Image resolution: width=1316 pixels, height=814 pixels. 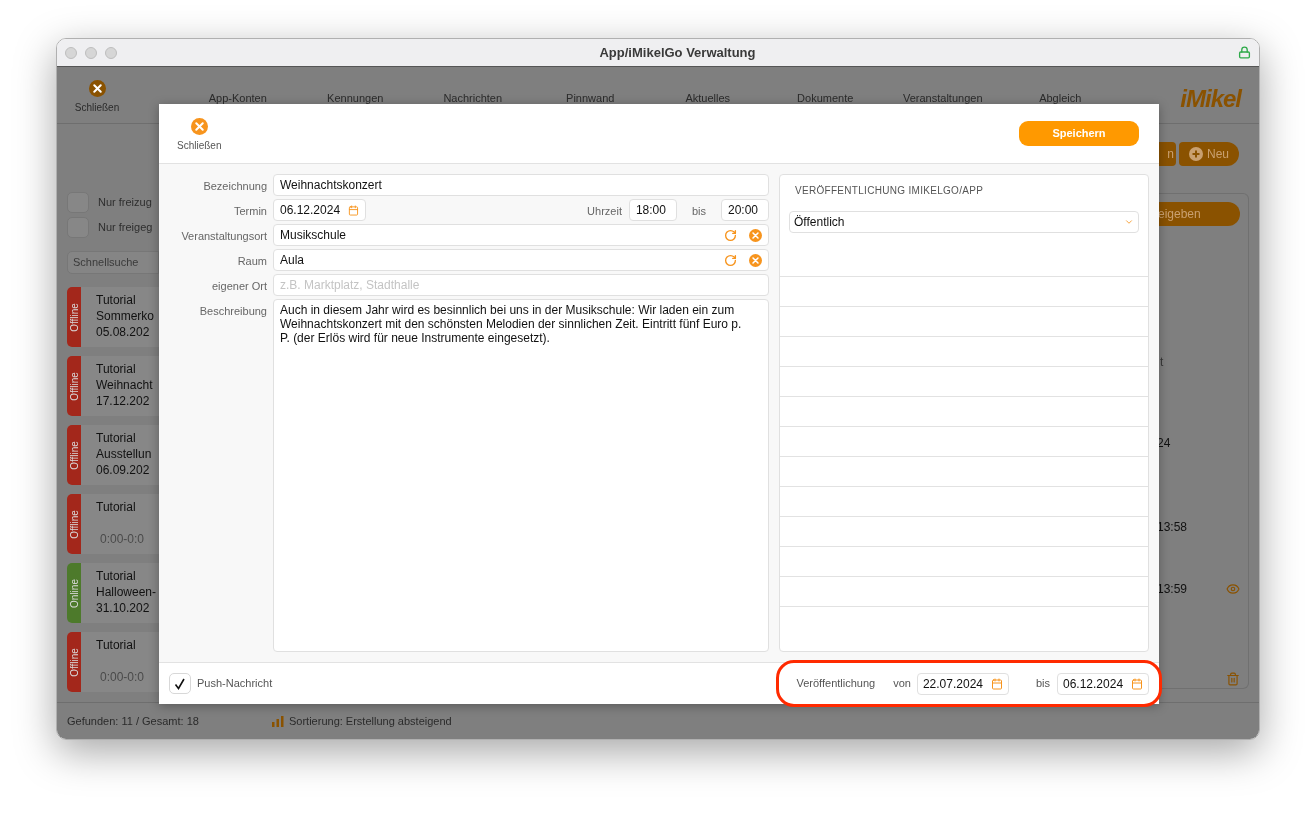 I want to click on event-text: Ausstellun, so click(x=124, y=454).